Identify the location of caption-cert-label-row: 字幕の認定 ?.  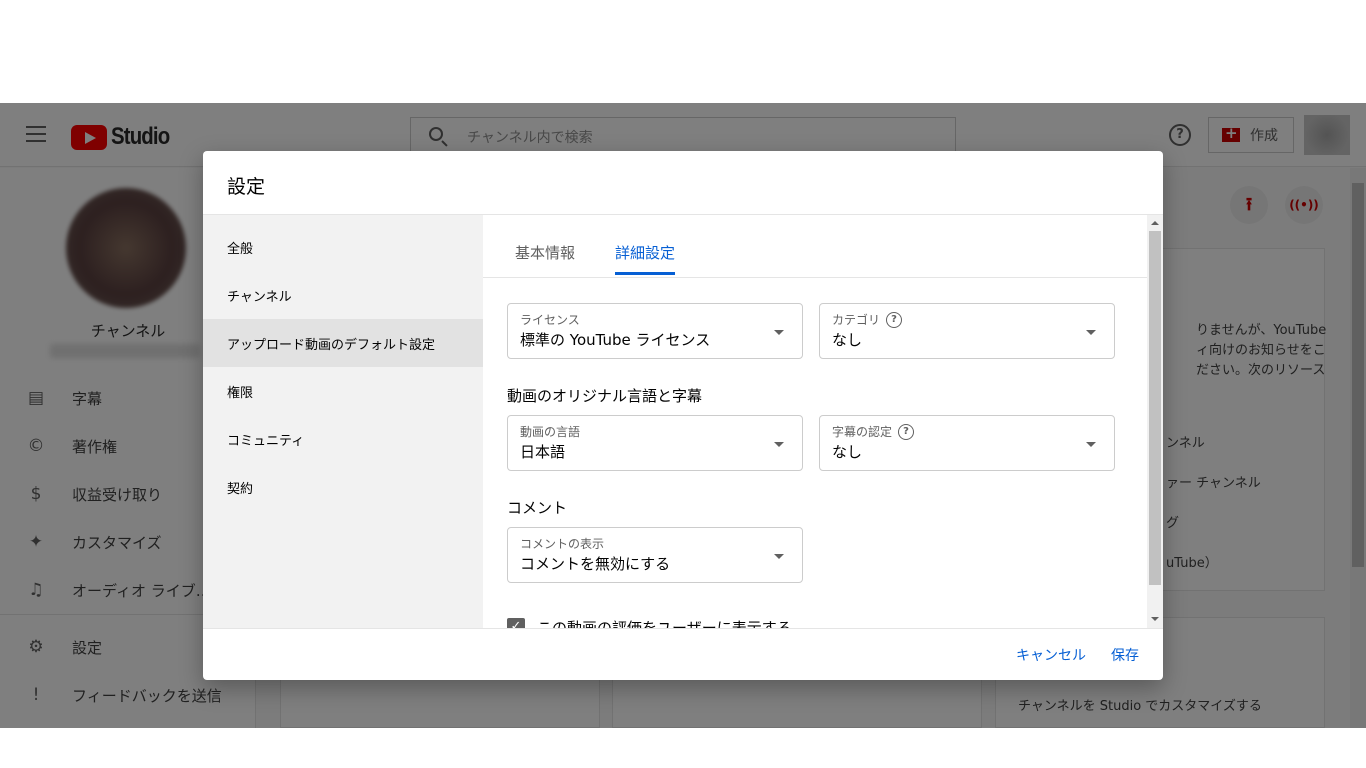
(873, 431).